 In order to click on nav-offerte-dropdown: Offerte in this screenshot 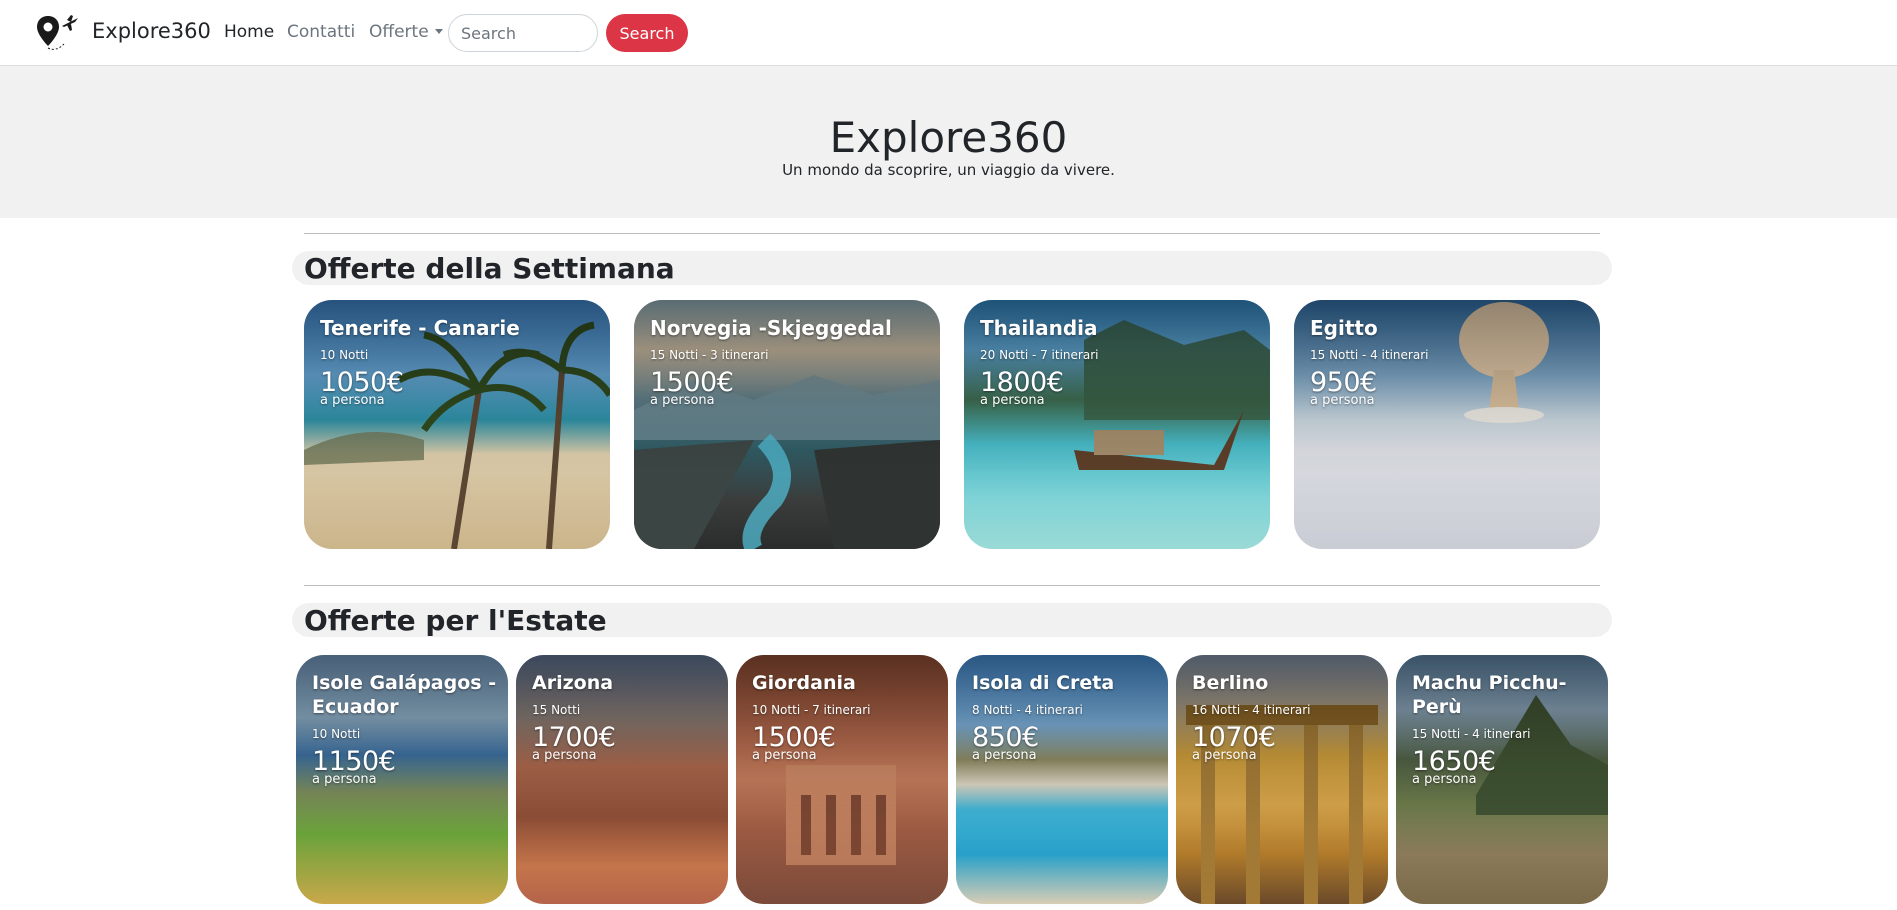, I will do `click(406, 32)`.